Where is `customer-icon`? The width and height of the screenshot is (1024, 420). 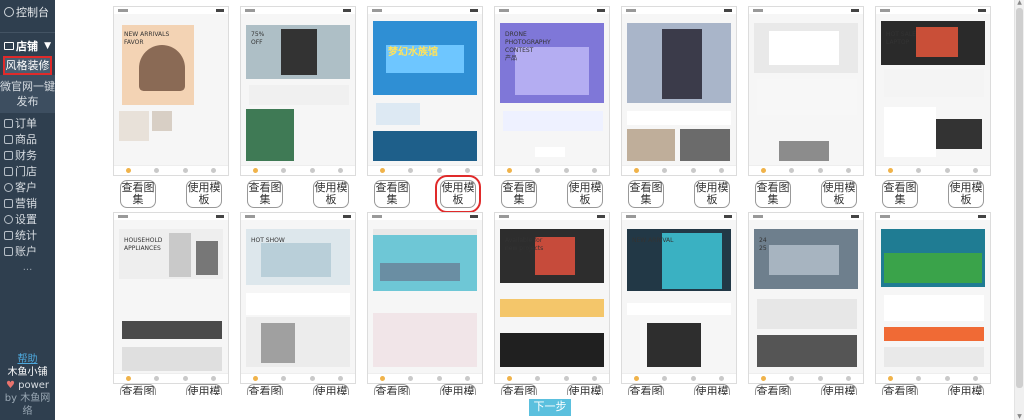 customer-icon is located at coordinates (8, 187).